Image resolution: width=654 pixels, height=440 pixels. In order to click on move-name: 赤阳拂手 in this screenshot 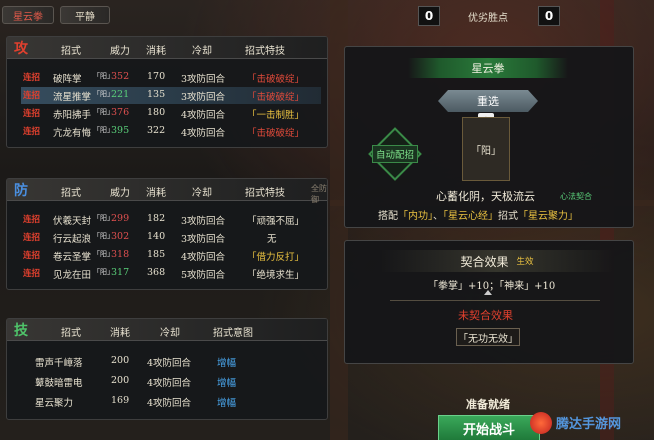, I will do `click(72, 115)`.